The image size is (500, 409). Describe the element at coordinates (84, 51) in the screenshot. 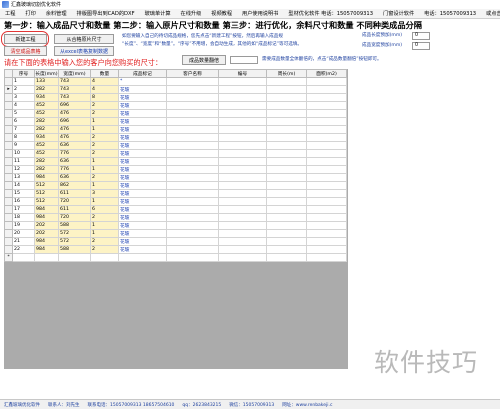

I see `excel-copy-button: 从excel表格复制数据` at that location.